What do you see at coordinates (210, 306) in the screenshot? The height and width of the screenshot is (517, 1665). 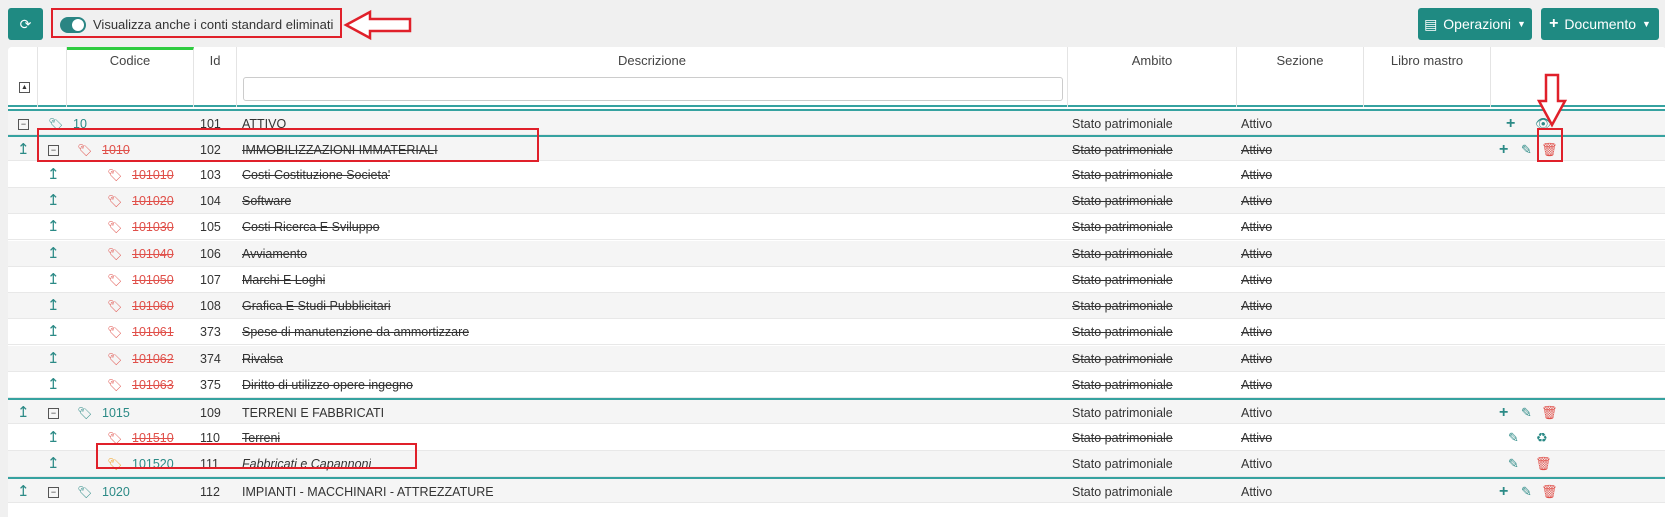 I see `cell-id: 108` at bounding box center [210, 306].